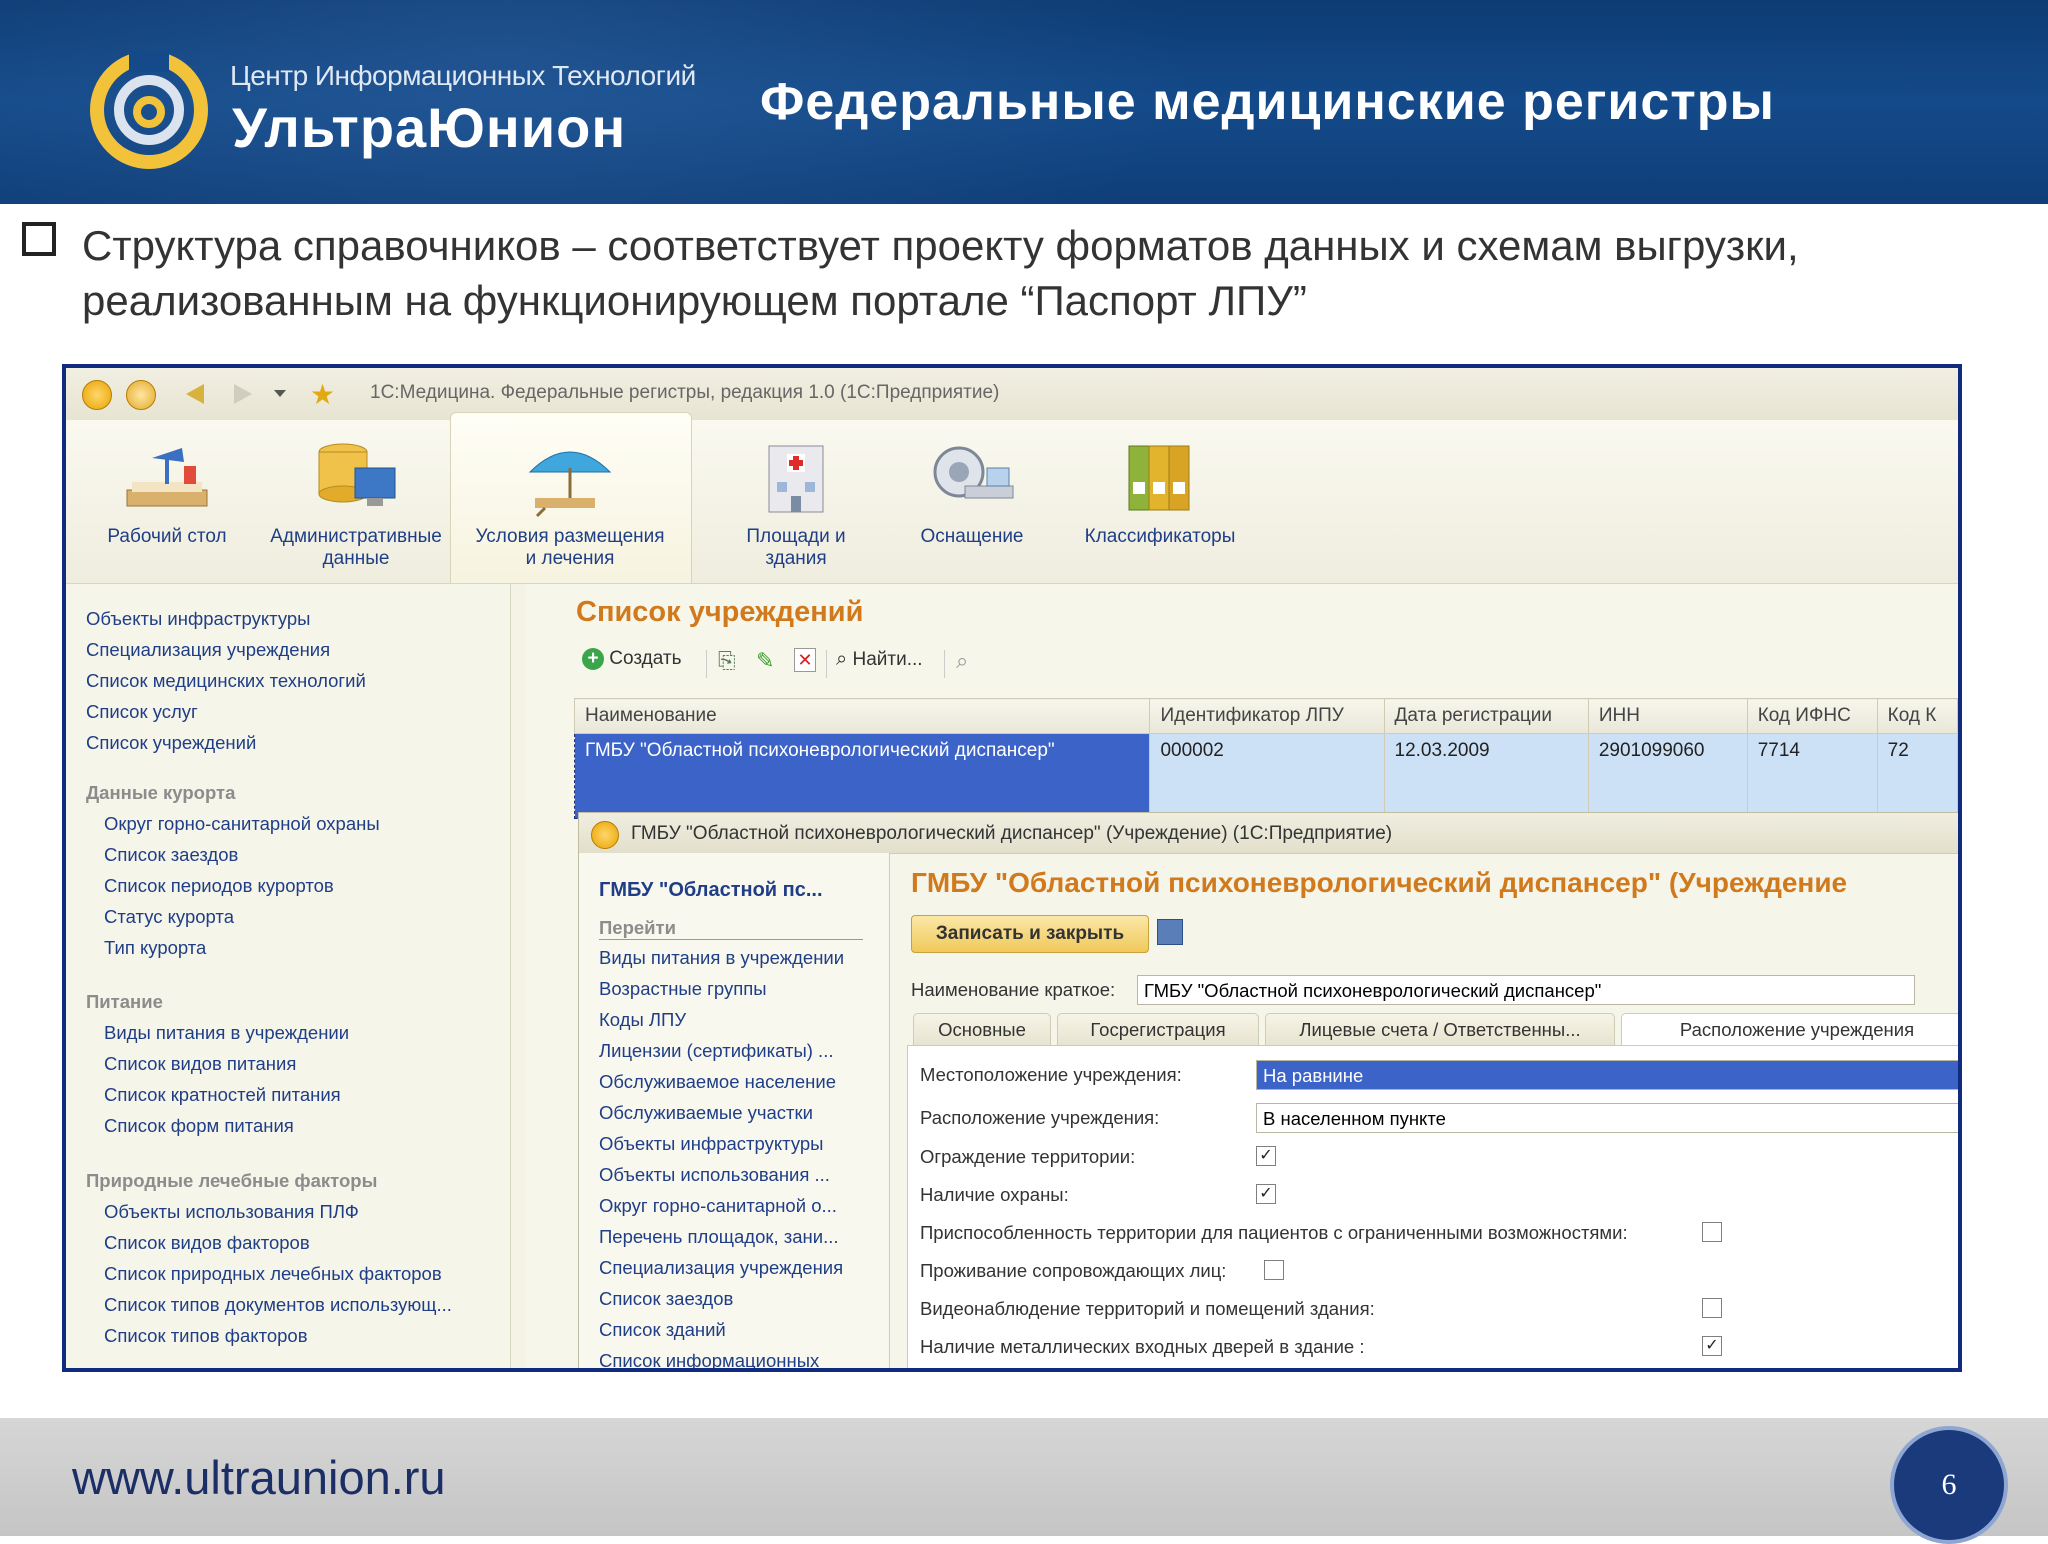  What do you see at coordinates (463, 75) in the screenshot?
I see `logo-subtitle: Центр Информационных Технологий` at bounding box center [463, 75].